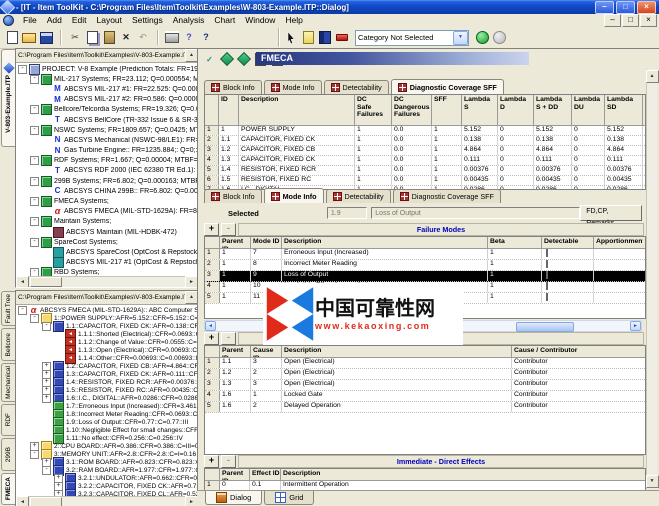 This screenshot has height=506, width=659. I want to click on cause-row: 4 1.6 1 Locked Gate Contributor, so click(425, 396).